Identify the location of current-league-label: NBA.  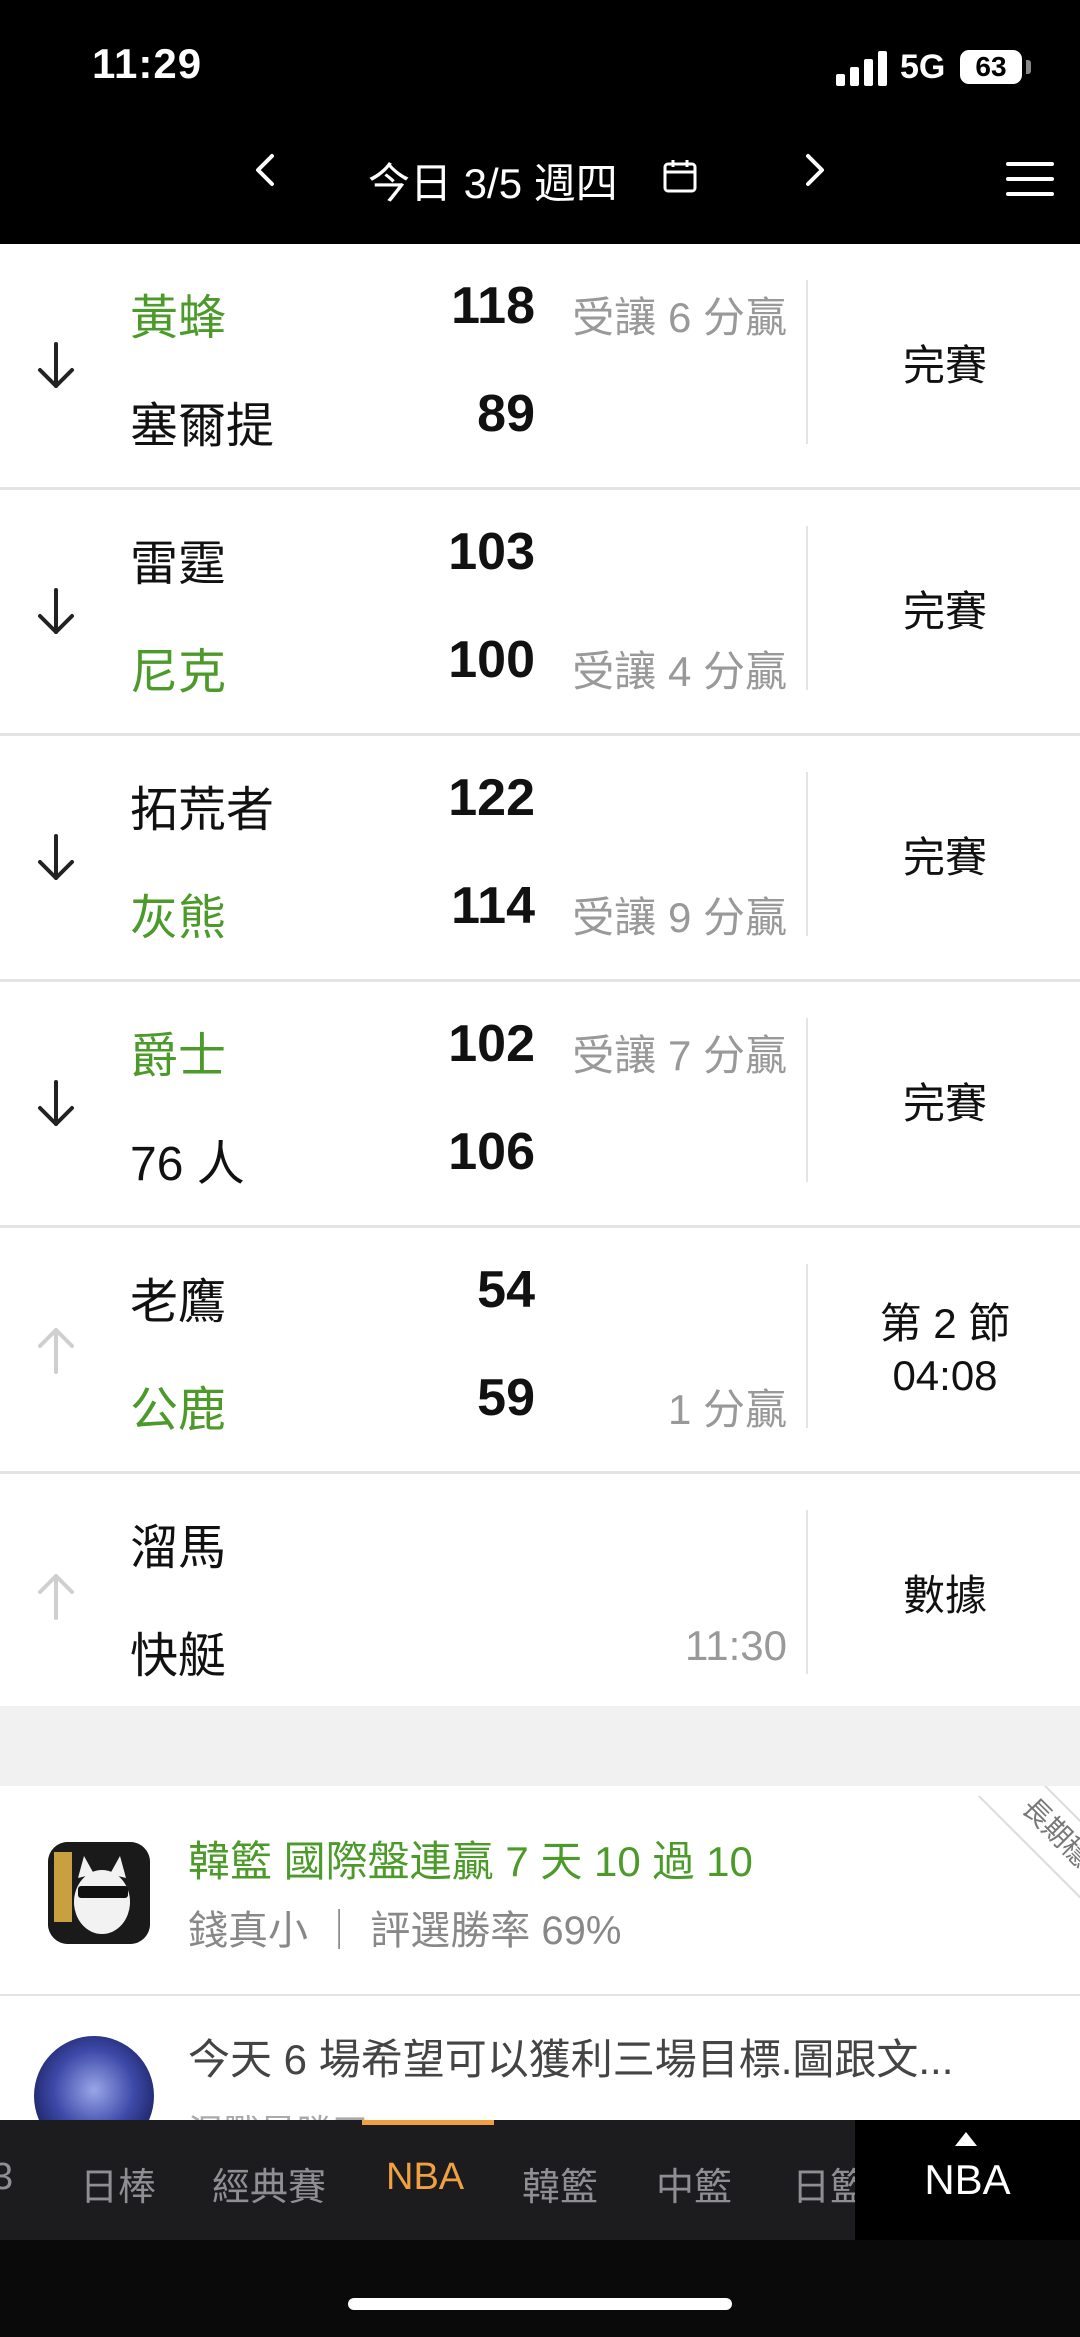
(967, 2179).